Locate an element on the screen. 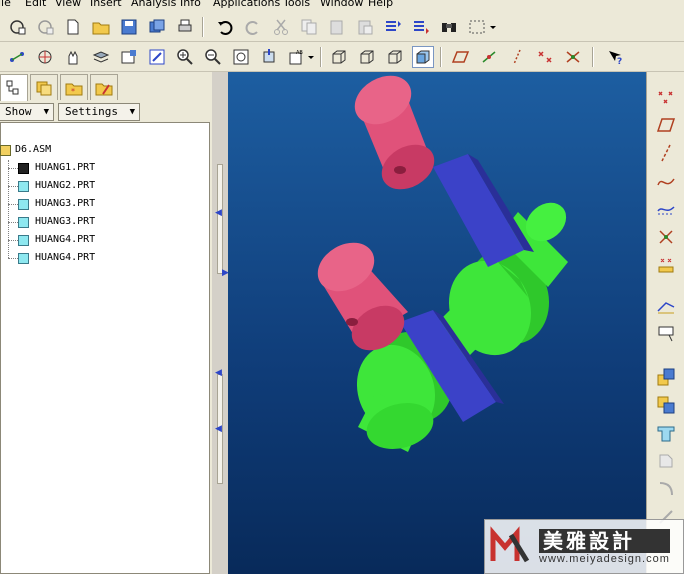 This screenshot has width=684, height=574. settings-dropdown: Settings ▼ is located at coordinates (99, 112).